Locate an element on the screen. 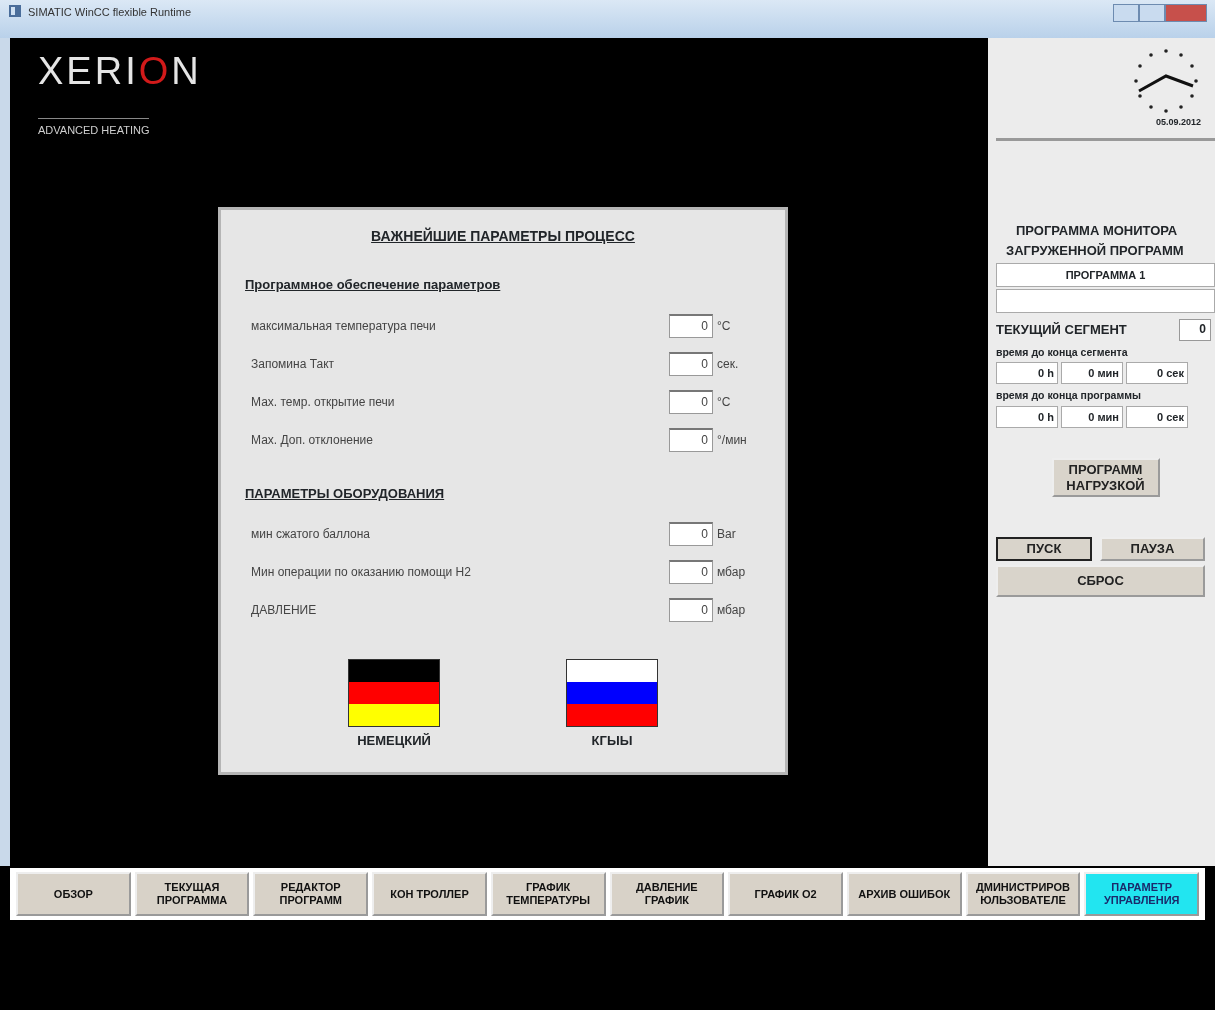  nav-button: ГРАФИК ТЕМПЕРАТУРЫ is located at coordinates (548, 894).